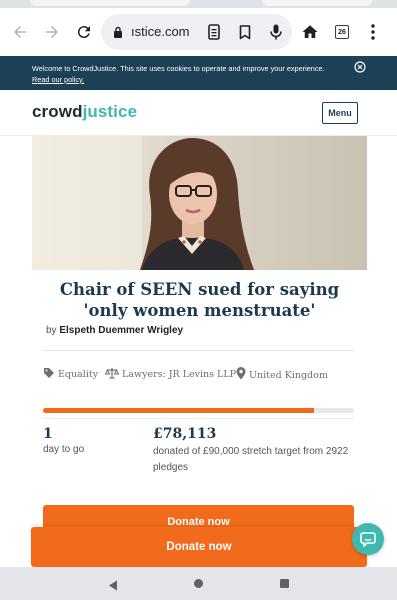  Describe the element at coordinates (185, 434) in the screenshot. I see `amount-raised-value: £78,113` at that location.